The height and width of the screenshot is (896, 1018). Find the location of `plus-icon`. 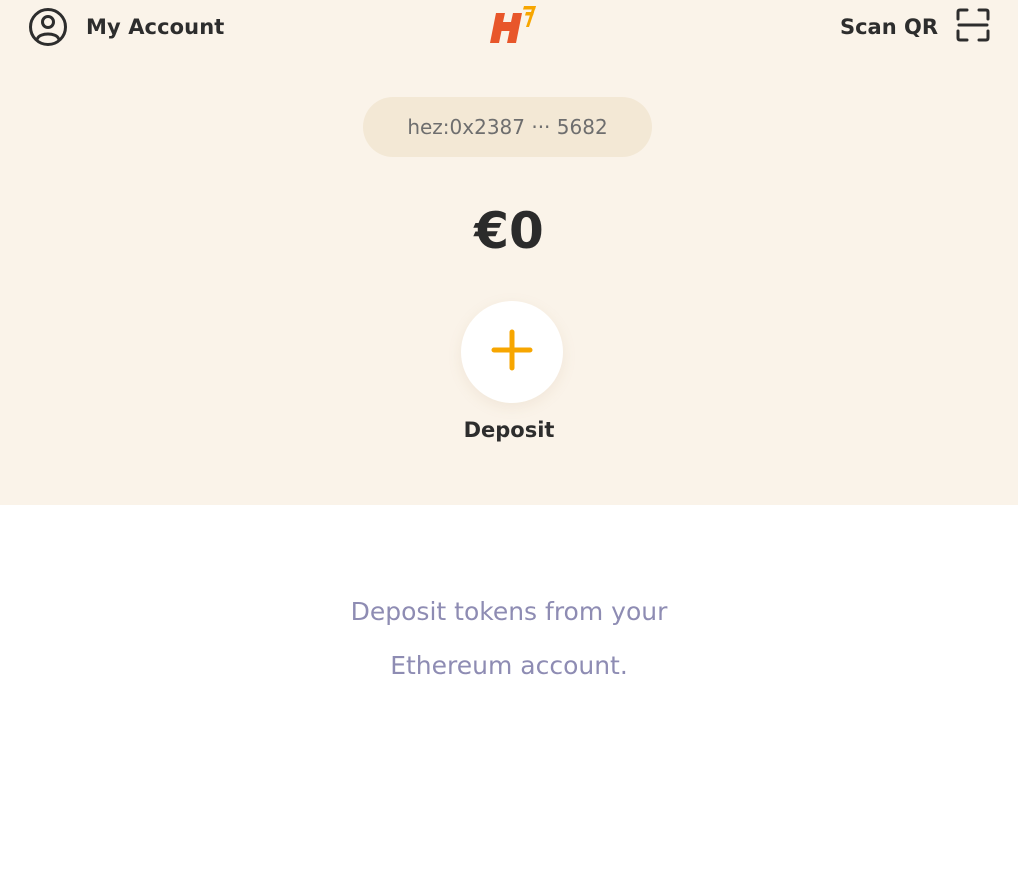

plus-icon is located at coordinates (512, 352).